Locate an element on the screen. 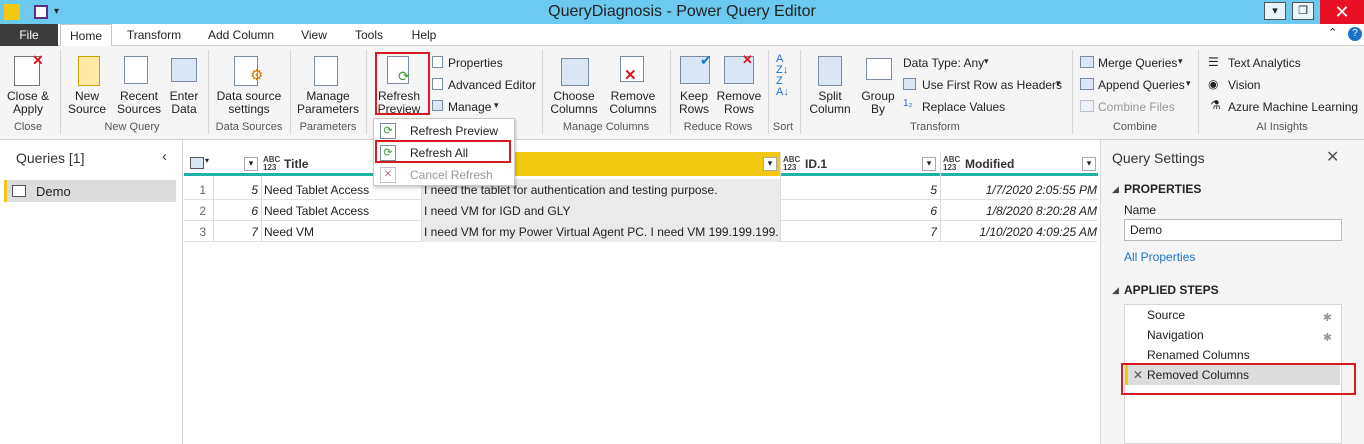 This screenshot has width=1364, height=444. remove-x-icon: ✕ is located at coordinates (630, 75).